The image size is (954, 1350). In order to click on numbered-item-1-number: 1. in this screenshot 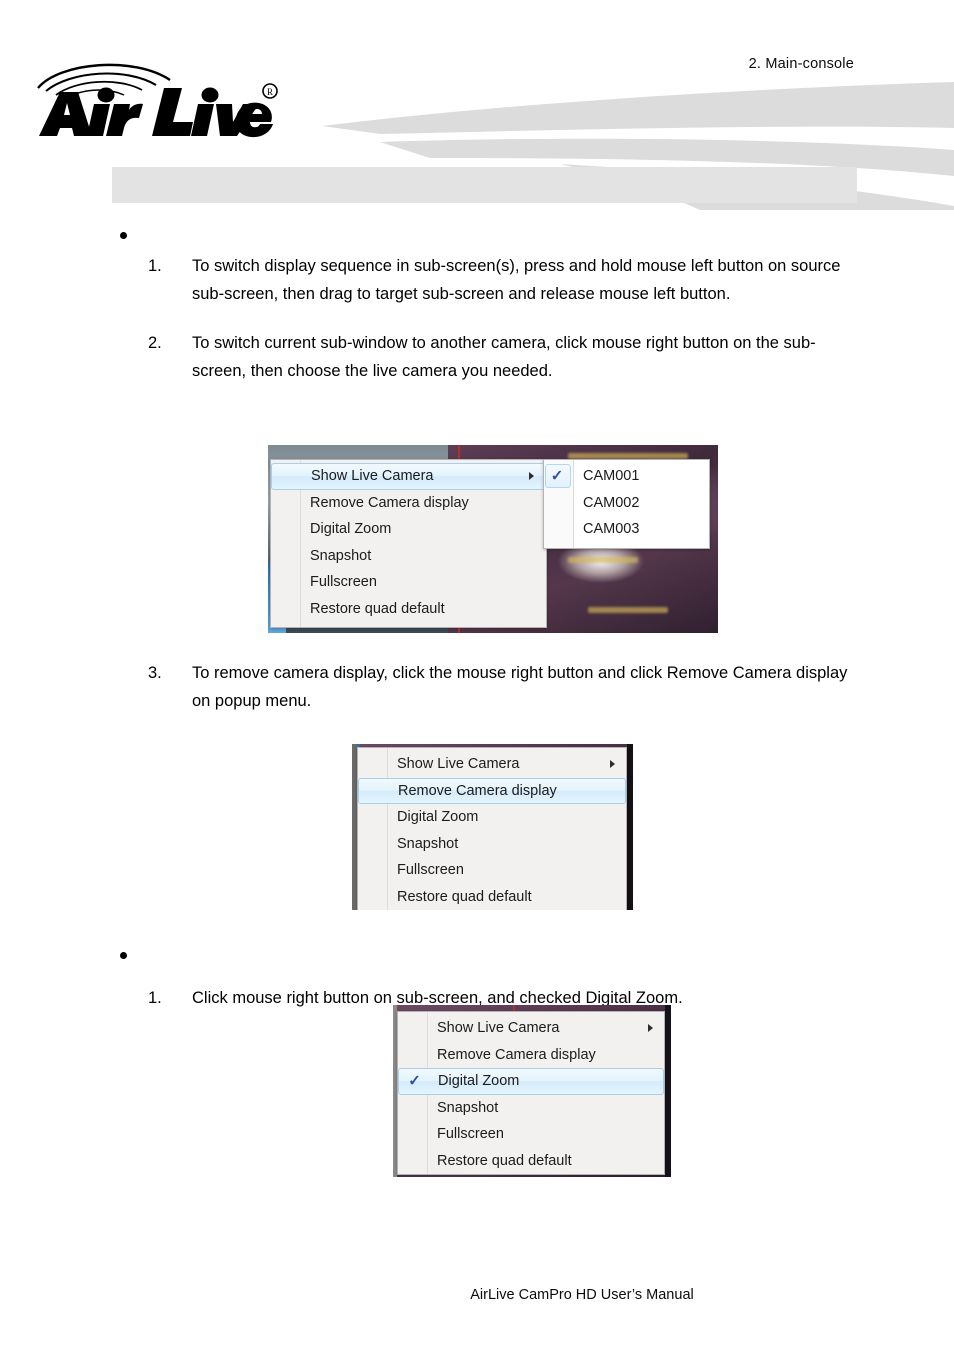, I will do `click(155, 266)`.